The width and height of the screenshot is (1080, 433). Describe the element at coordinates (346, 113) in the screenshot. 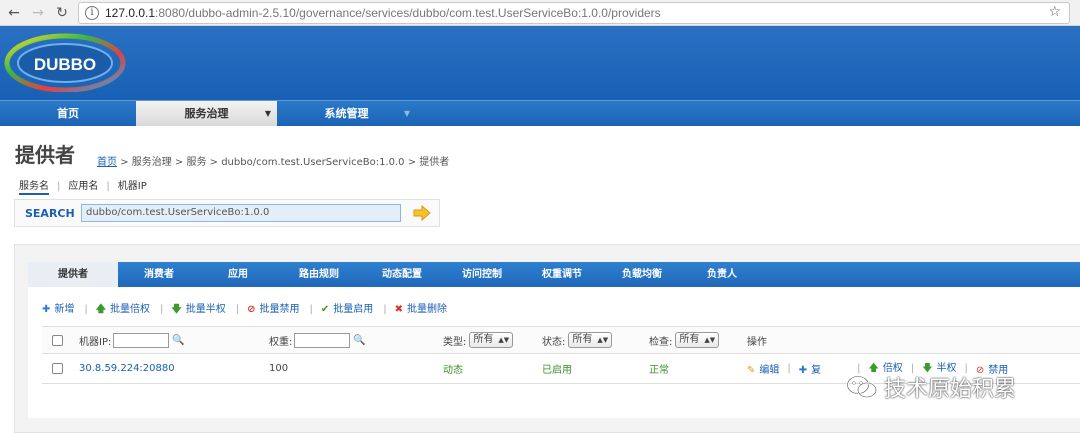

I see `menu-item-system-management: 系统管理 ▼` at that location.